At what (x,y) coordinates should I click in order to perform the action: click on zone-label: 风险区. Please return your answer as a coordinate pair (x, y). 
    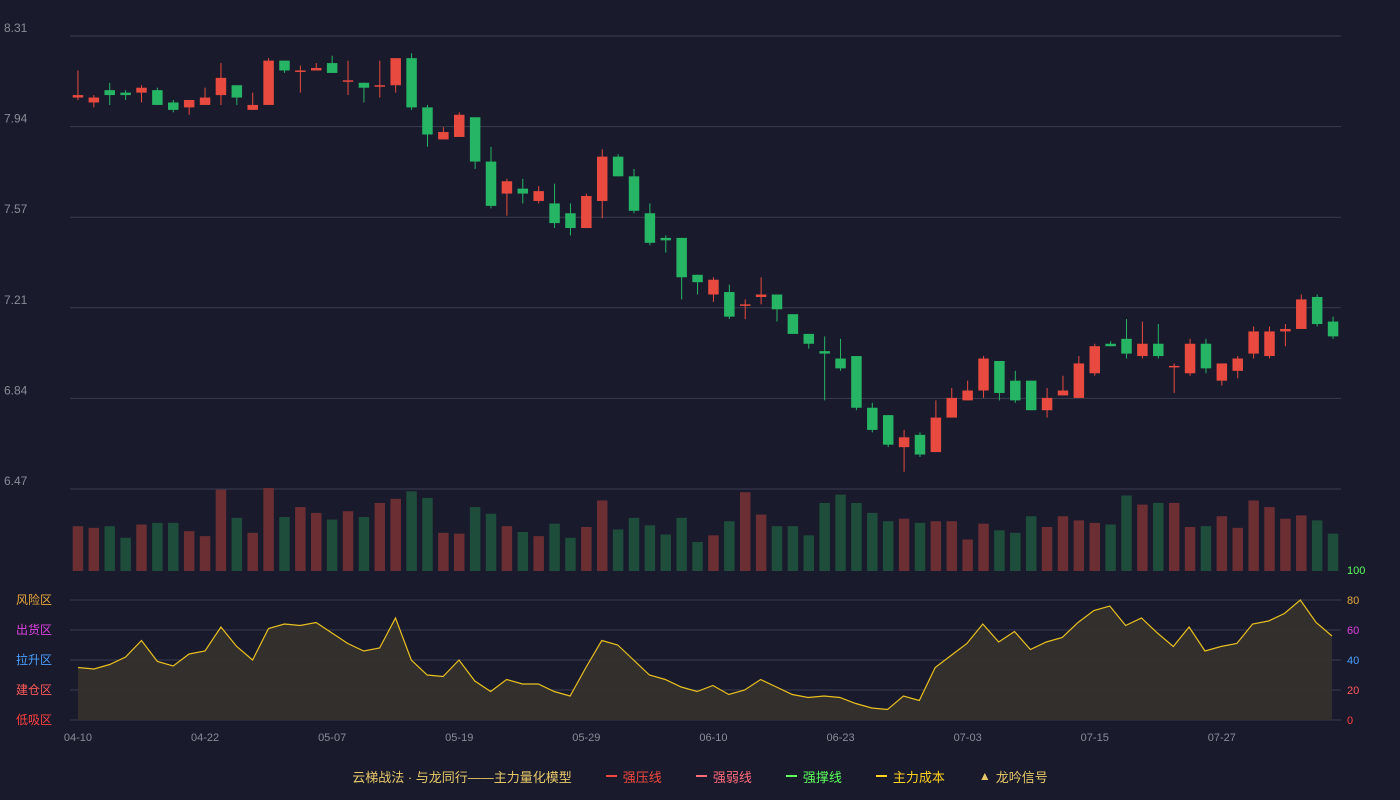
    Looking at the image, I should click on (34, 599).